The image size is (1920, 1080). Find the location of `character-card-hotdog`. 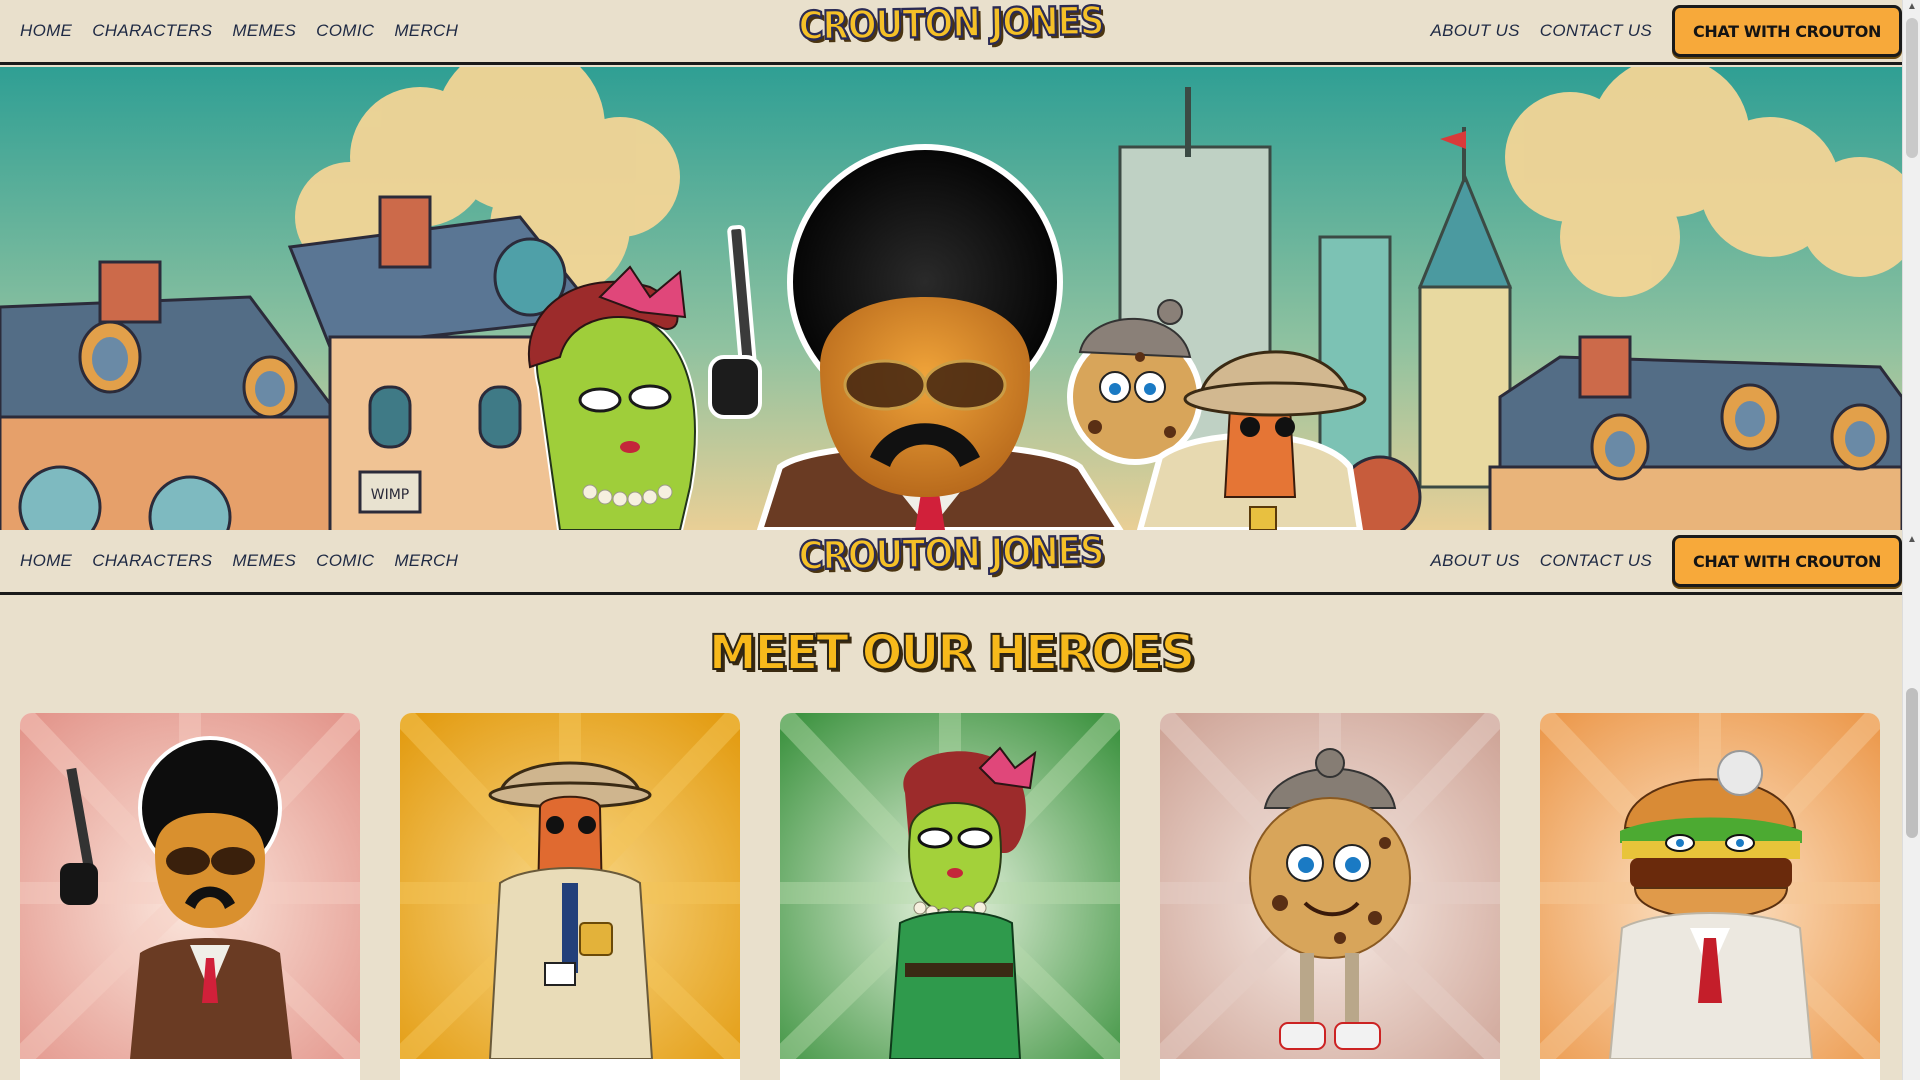

character-card-hotdog is located at coordinates (570, 896).